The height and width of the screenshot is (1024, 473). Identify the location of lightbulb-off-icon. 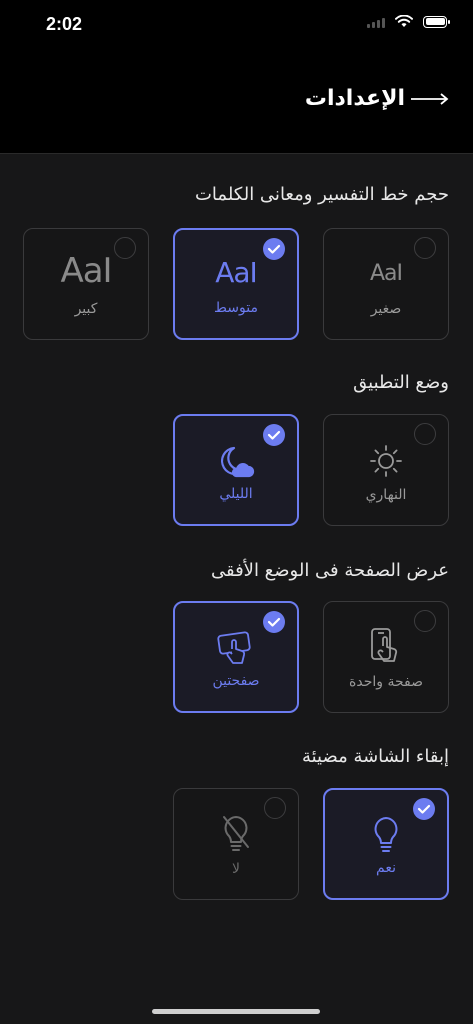
(236, 833).